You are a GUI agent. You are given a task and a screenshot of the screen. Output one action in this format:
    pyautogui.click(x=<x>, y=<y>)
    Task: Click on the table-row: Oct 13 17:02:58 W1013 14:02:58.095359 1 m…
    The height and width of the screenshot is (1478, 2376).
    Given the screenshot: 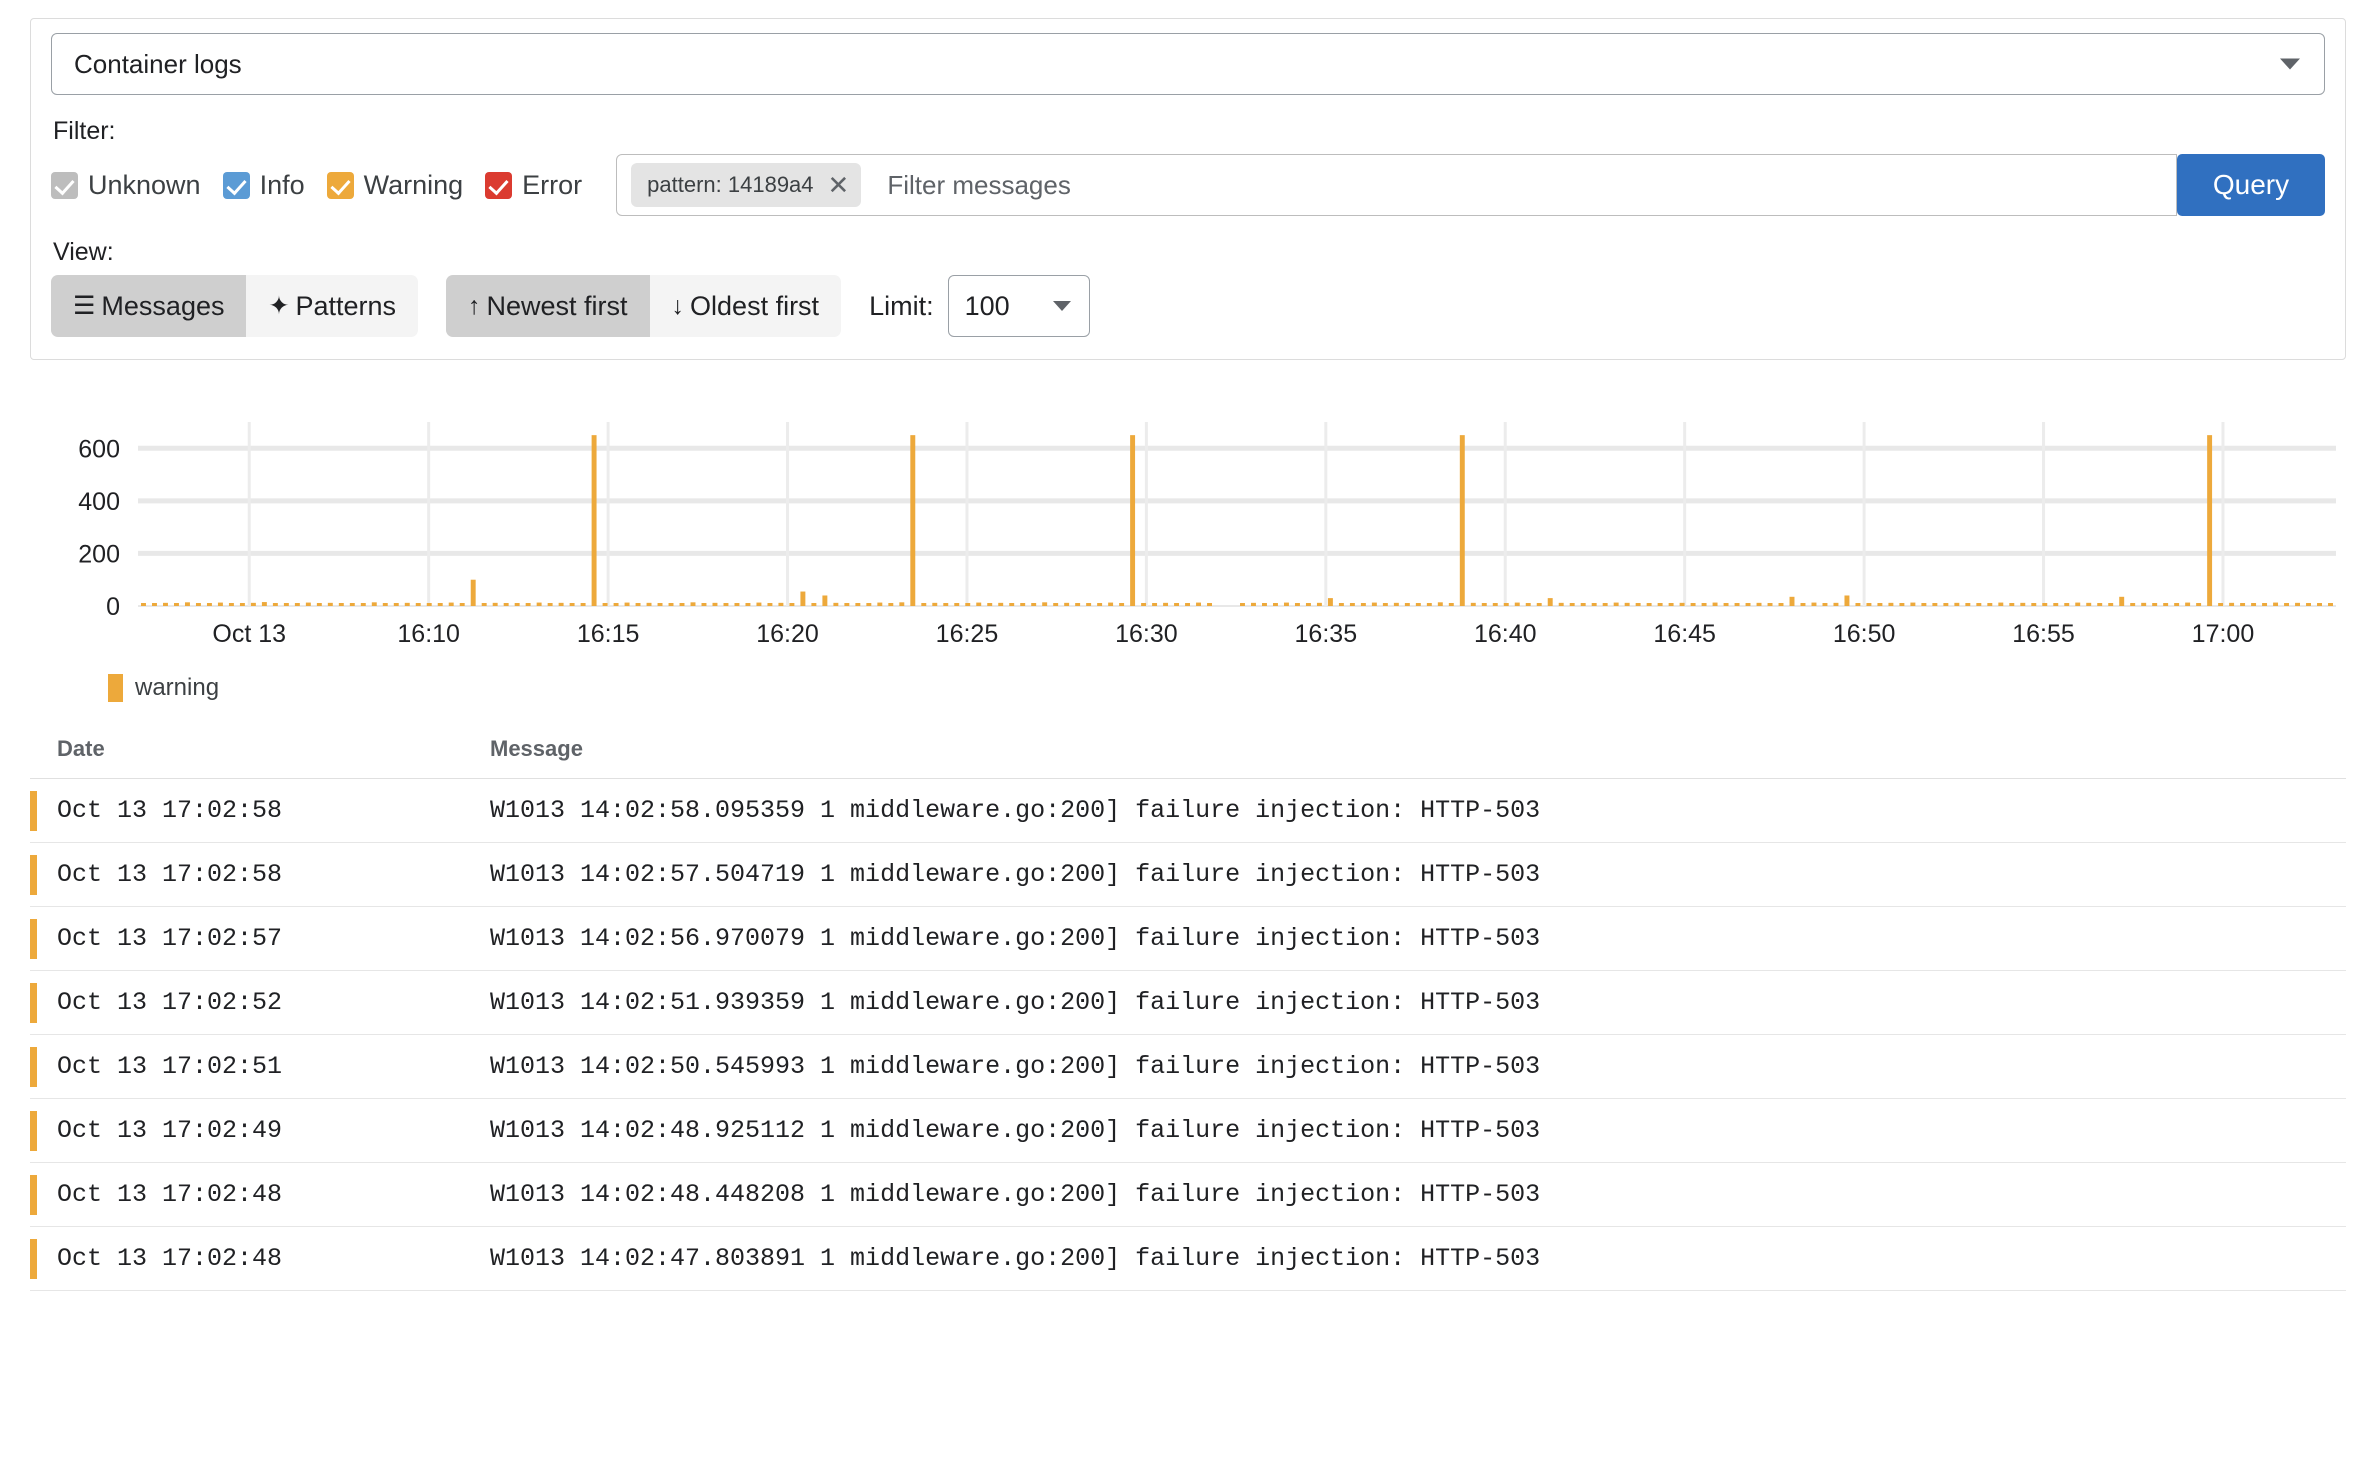 What is the action you would take?
    pyautogui.click(x=1188, y=811)
    